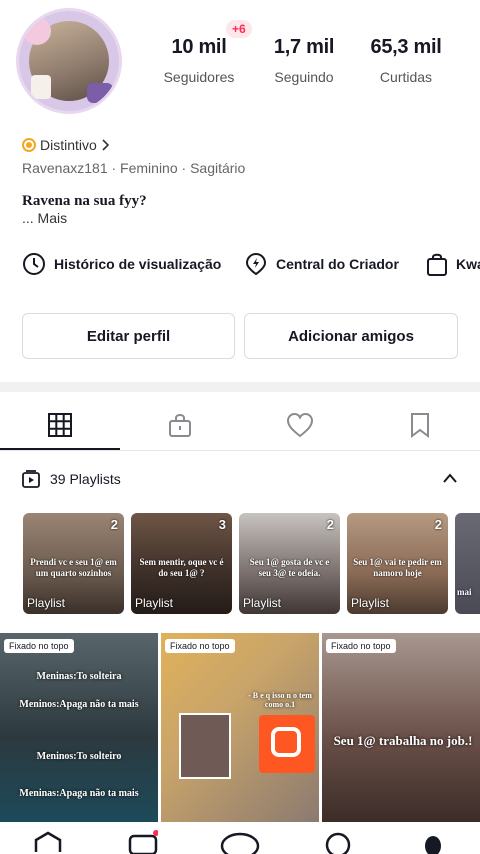 This screenshot has width=480, height=854. What do you see at coordinates (128, 336) in the screenshot?
I see `edit-profile-button: Editar perfil` at bounding box center [128, 336].